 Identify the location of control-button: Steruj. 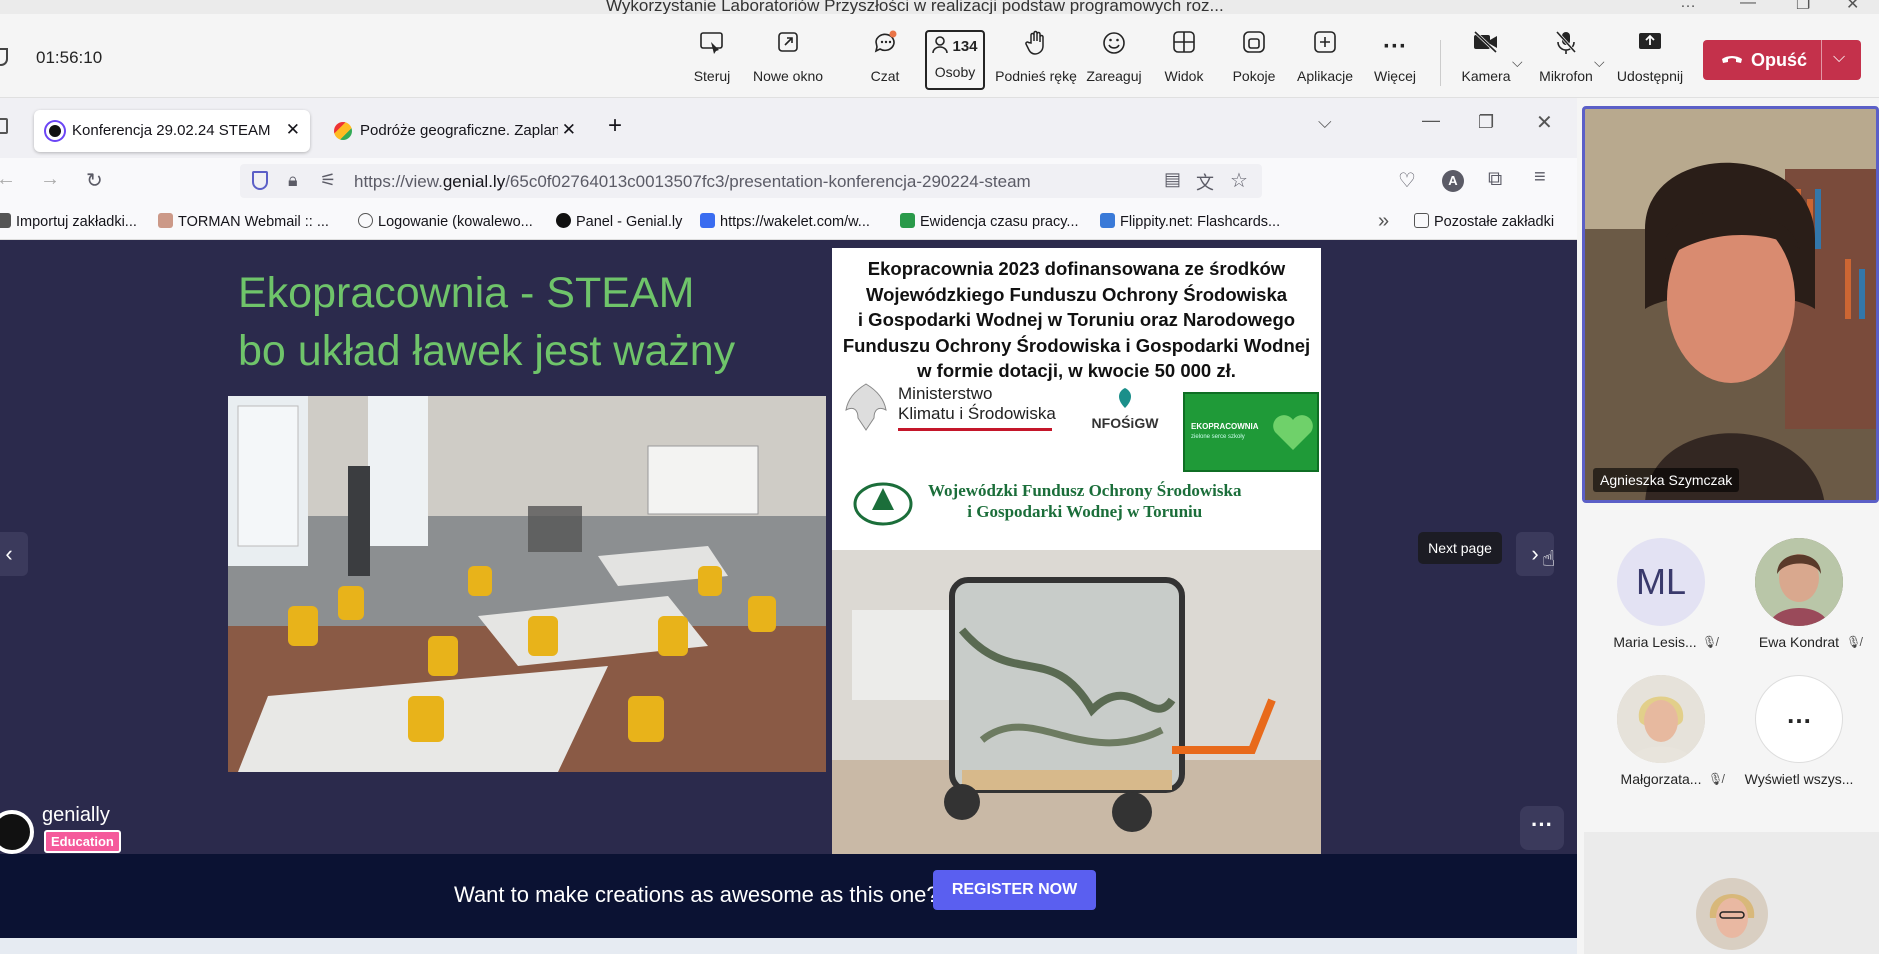
(712, 66).